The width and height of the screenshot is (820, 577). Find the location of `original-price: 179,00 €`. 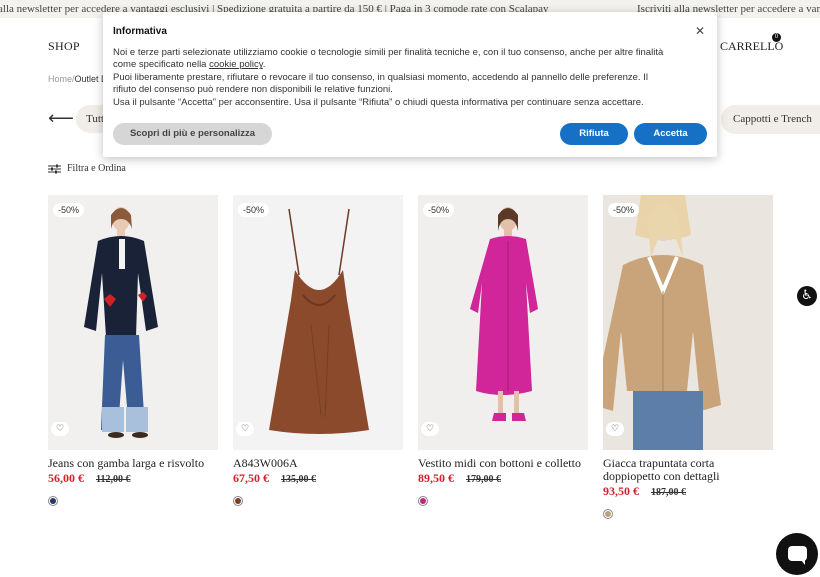

original-price: 179,00 € is located at coordinates (483, 479).